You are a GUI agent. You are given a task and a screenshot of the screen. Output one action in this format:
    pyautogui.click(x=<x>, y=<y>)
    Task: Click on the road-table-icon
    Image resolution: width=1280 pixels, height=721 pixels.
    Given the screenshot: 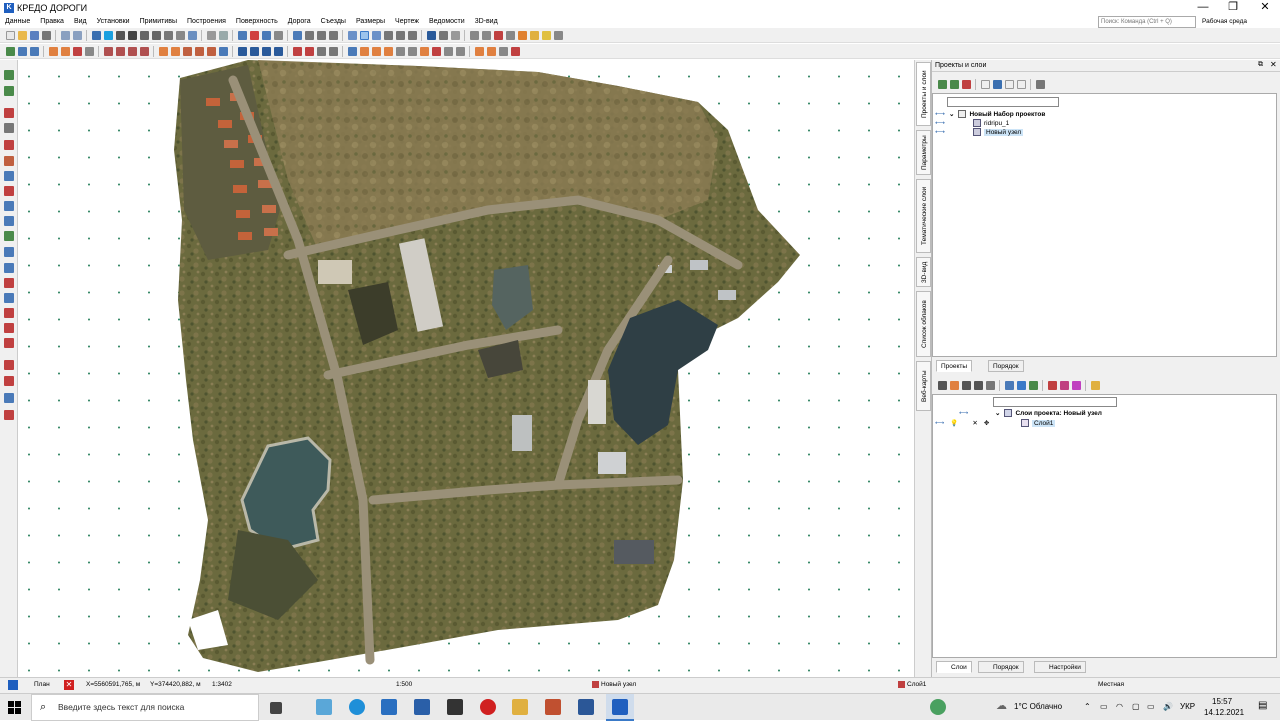 What is the action you would take?
    pyautogui.click(x=278, y=51)
    